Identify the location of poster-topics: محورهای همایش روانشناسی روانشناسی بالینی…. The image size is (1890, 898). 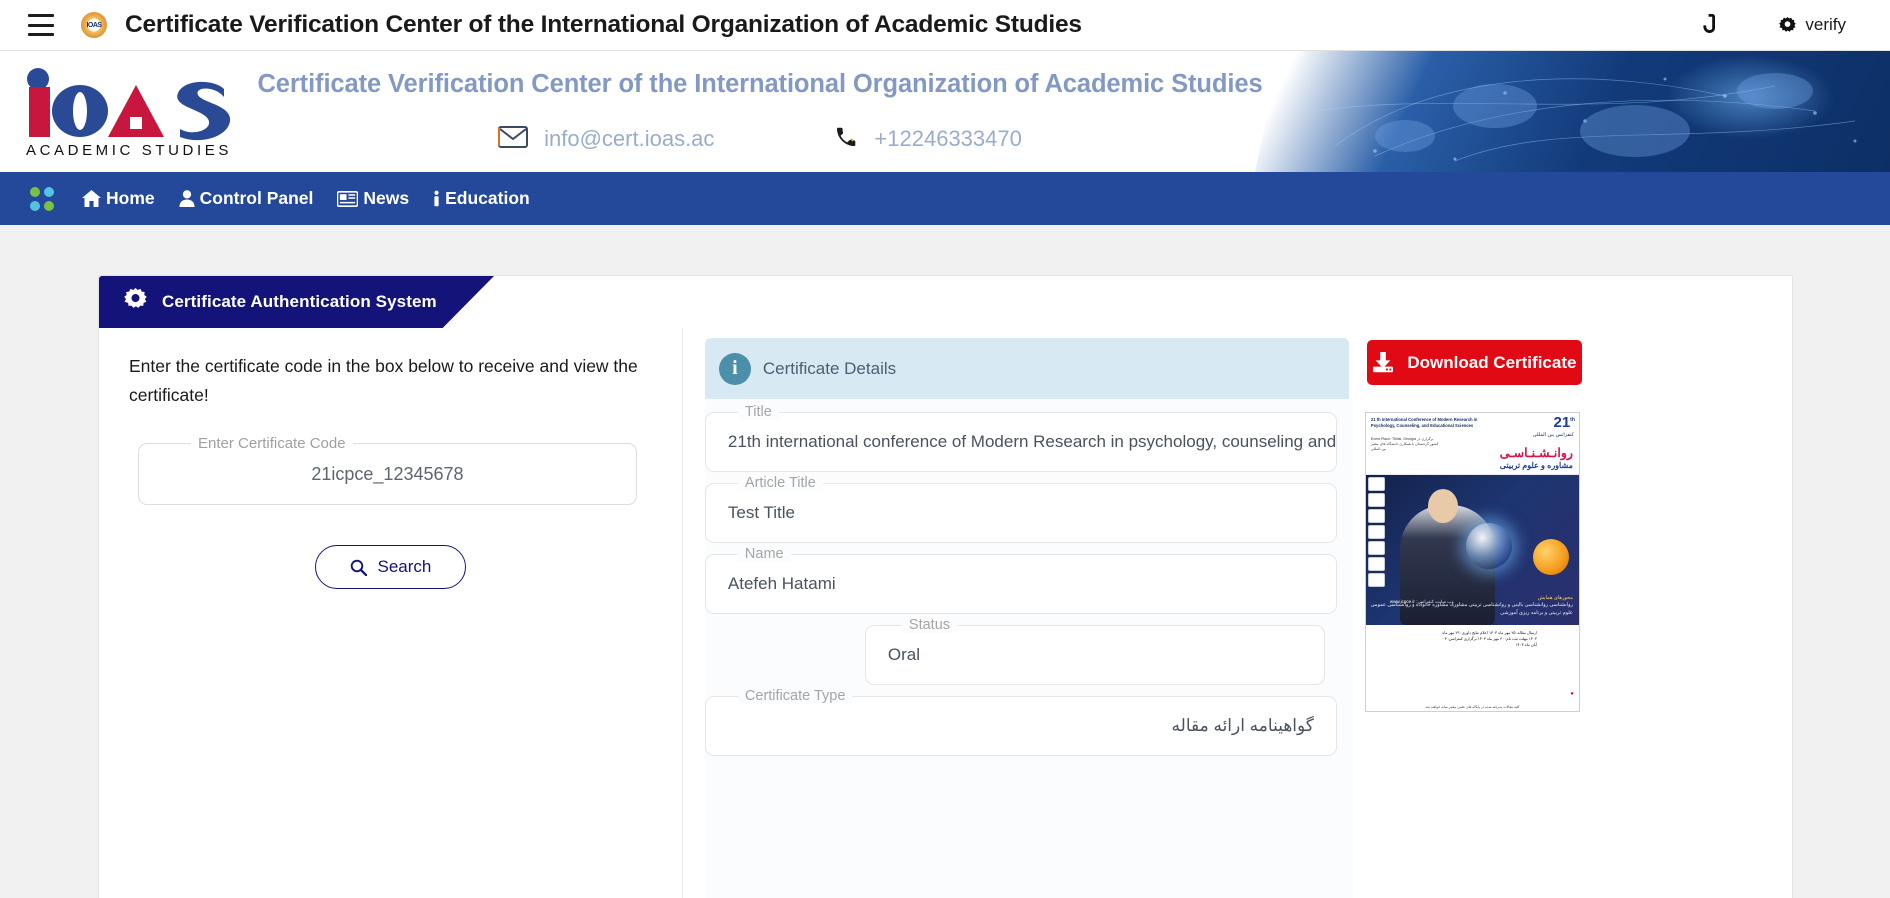
(1469, 606).